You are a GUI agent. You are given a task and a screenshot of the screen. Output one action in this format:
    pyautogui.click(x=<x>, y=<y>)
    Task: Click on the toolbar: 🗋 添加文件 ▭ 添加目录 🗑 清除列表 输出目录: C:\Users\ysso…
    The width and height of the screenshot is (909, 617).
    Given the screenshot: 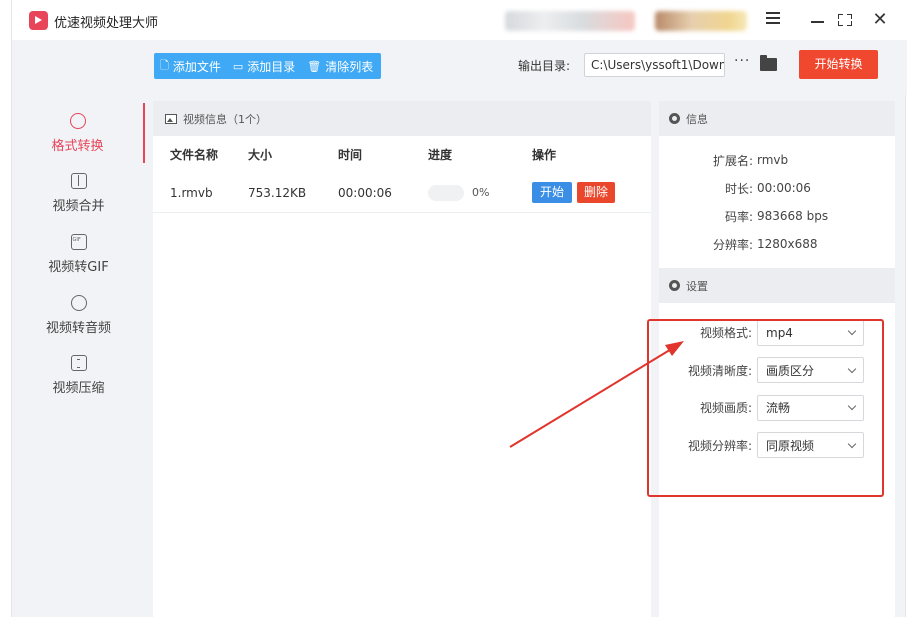 What is the action you would take?
    pyautogui.click(x=459, y=67)
    